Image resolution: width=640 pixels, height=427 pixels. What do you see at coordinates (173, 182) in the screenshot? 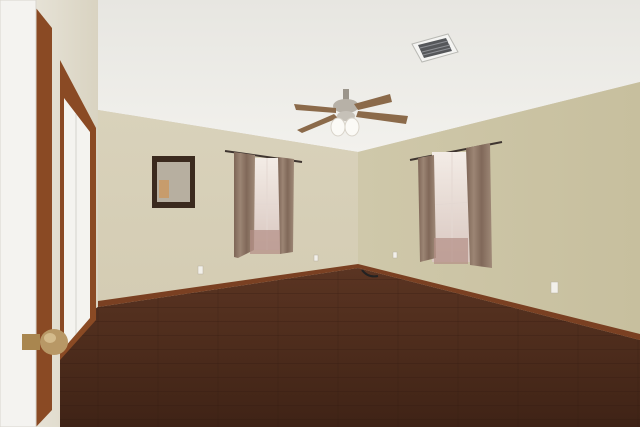
I see `wall-mirror` at bounding box center [173, 182].